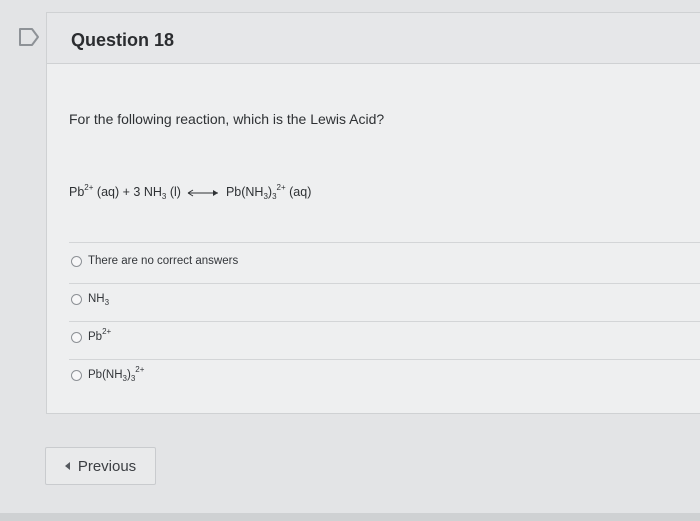  I want to click on option-label: NH3, so click(99, 300).